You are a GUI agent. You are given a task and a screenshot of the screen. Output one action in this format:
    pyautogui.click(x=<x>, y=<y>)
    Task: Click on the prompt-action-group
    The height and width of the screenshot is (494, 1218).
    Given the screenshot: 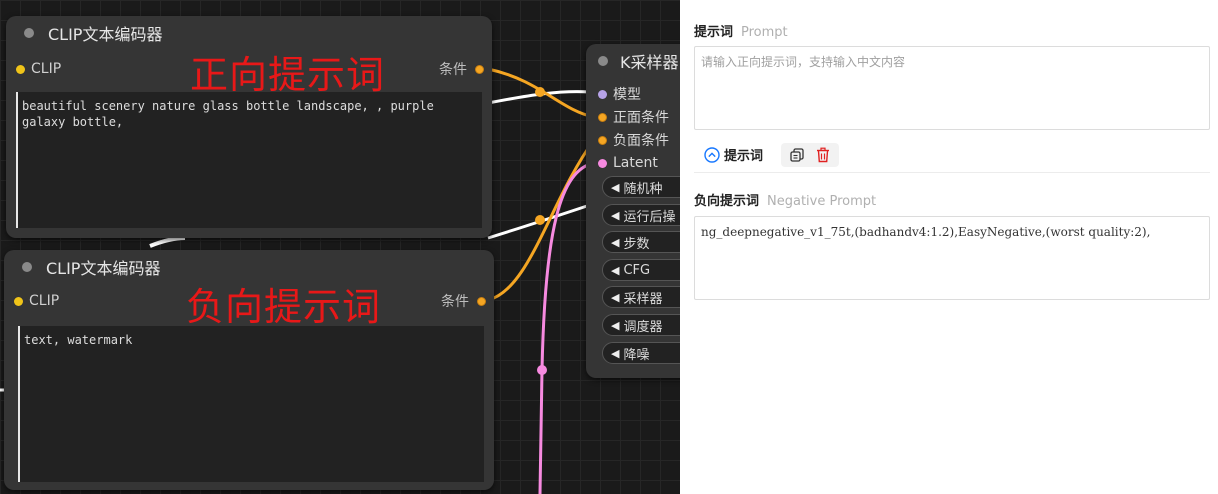 What is the action you would take?
    pyautogui.click(x=810, y=154)
    